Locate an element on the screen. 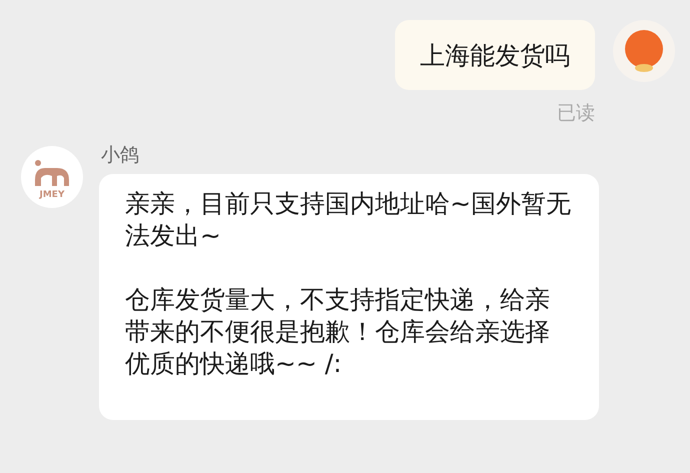 This screenshot has height=473, width=690. user-avatar is located at coordinates (644, 51).